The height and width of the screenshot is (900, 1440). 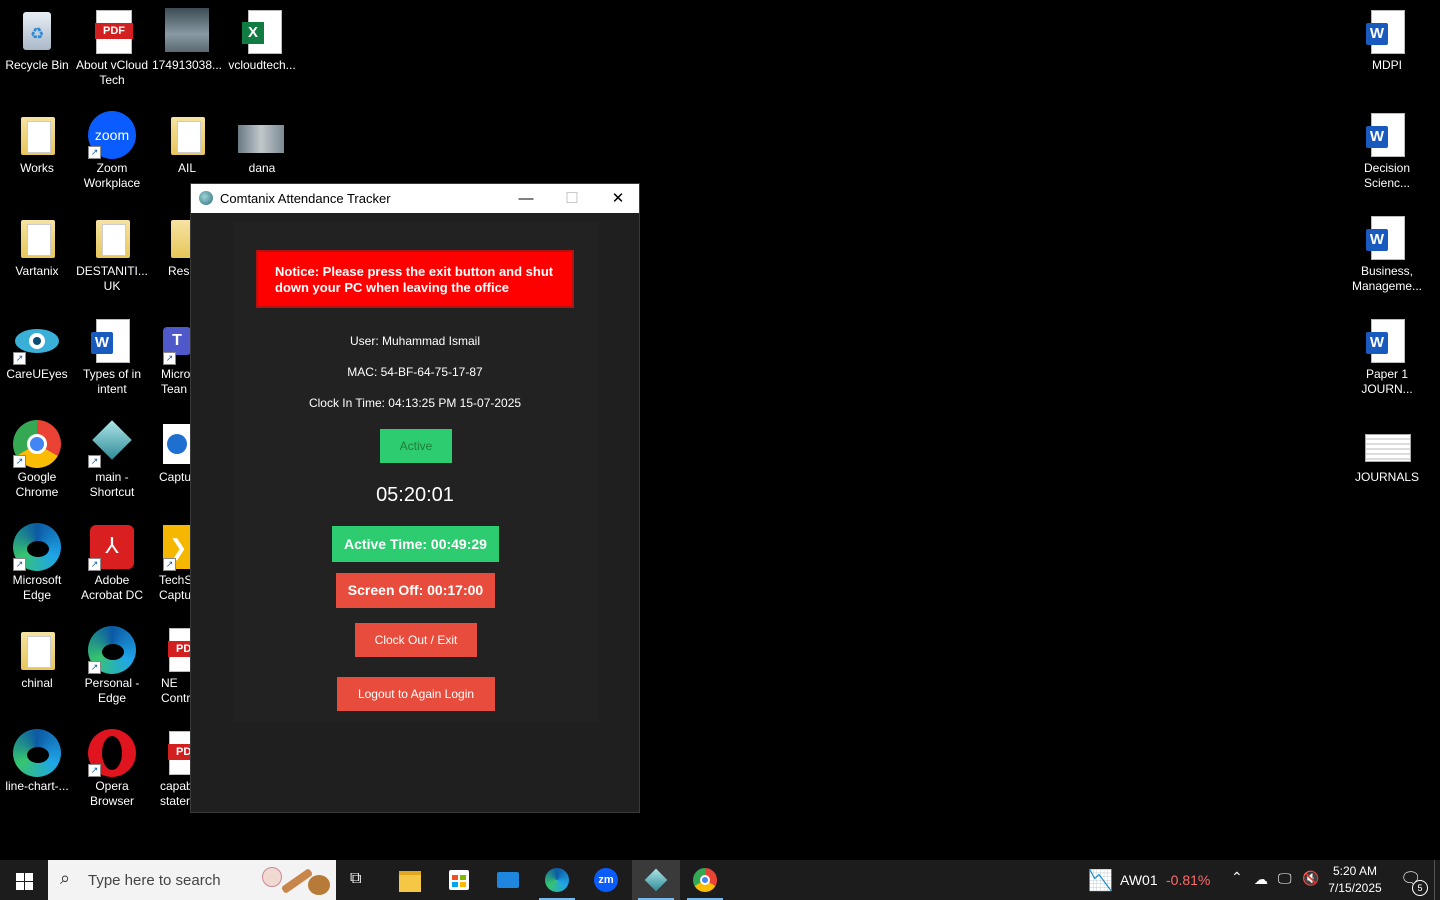 I want to click on desktop-icon-capability-statement: PDF capab stater, so click(x=170, y=765).